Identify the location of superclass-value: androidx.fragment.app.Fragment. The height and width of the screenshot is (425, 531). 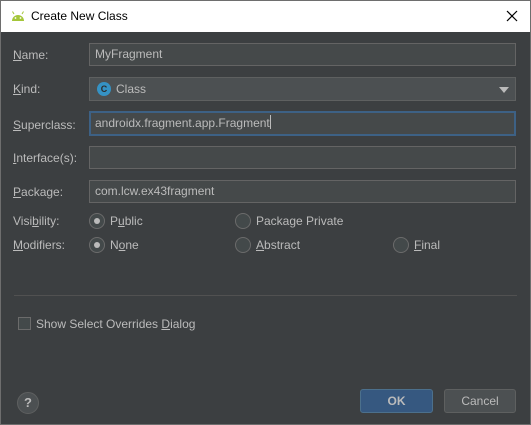
(182, 123).